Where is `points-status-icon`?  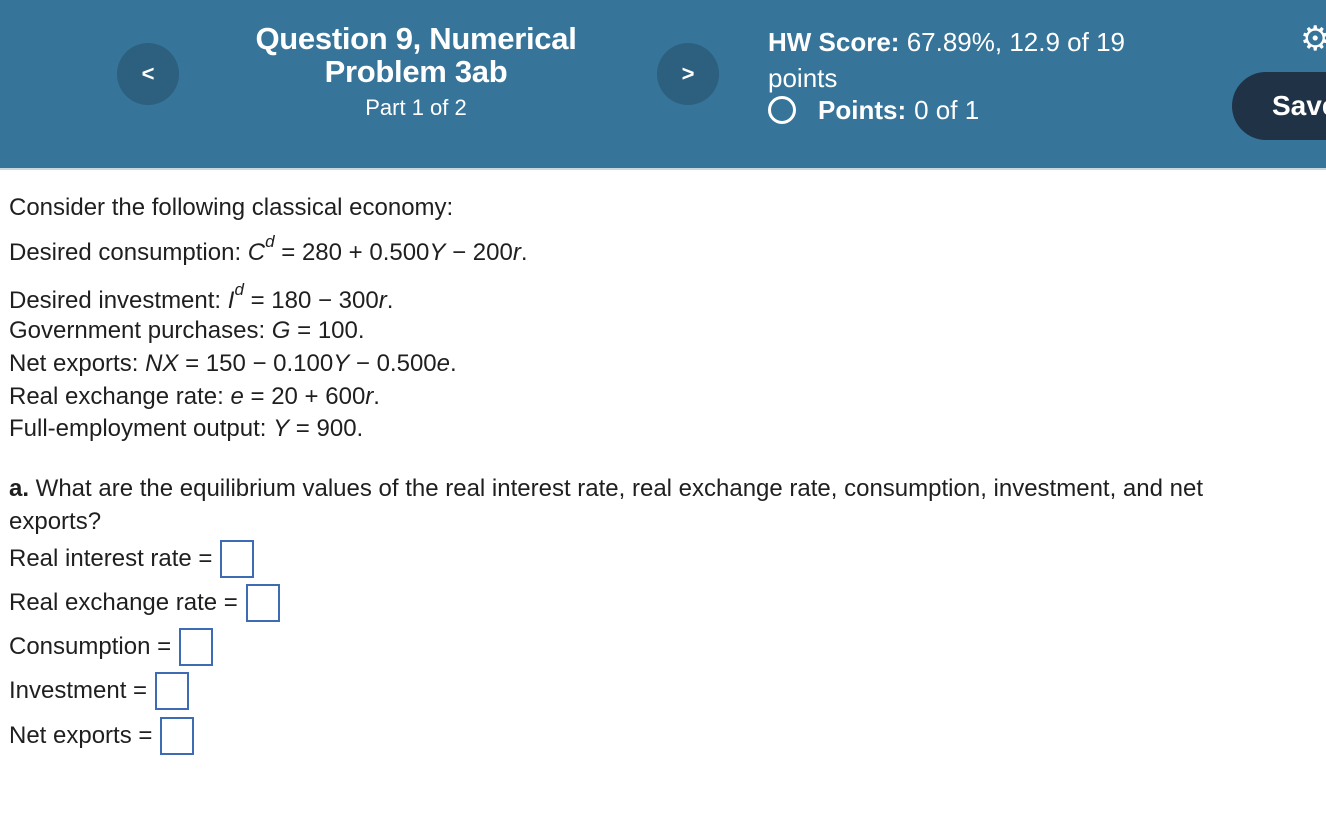 points-status-icon is located at coordinates (782, 110).